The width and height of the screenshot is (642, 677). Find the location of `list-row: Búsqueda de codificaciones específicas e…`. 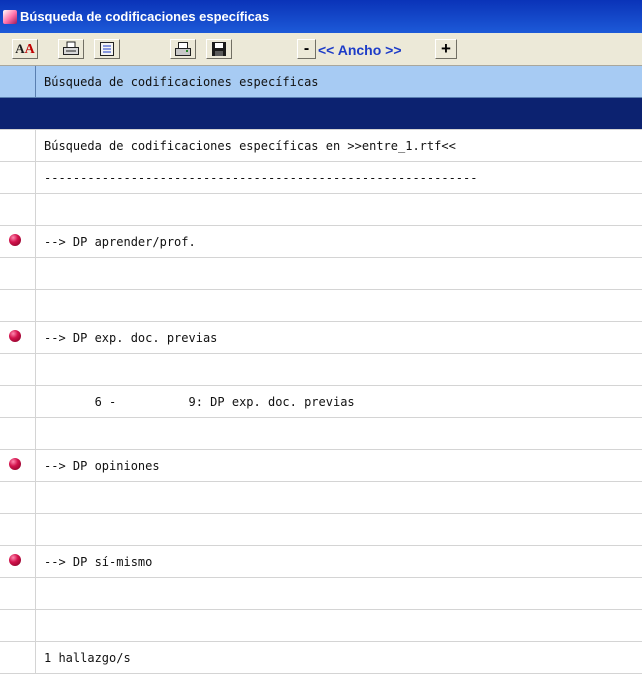

list-row: Búsqueda de codificaciones específicas e… is located at coordinates (321, 146).